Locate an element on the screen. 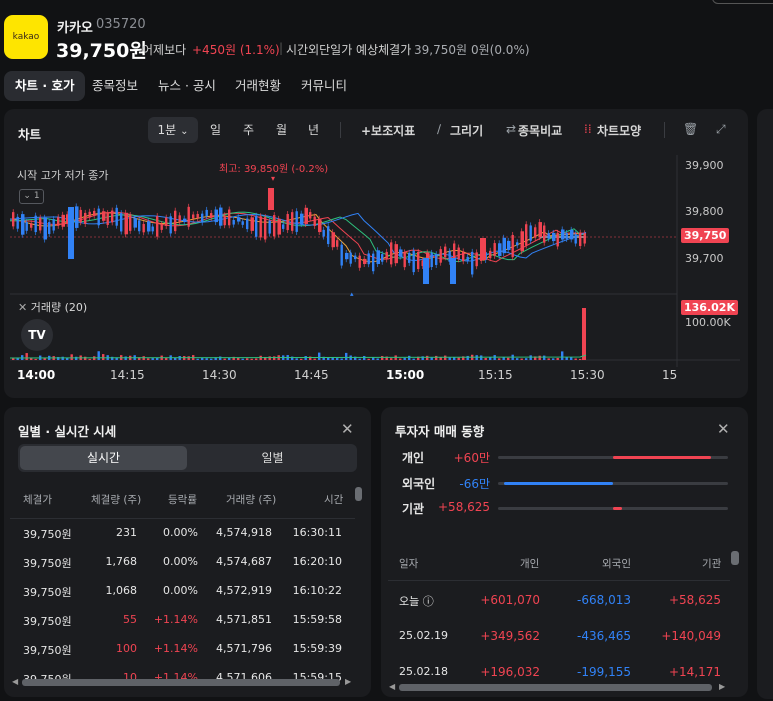  stock-code: 035720 is located at coordinates (121, 24).